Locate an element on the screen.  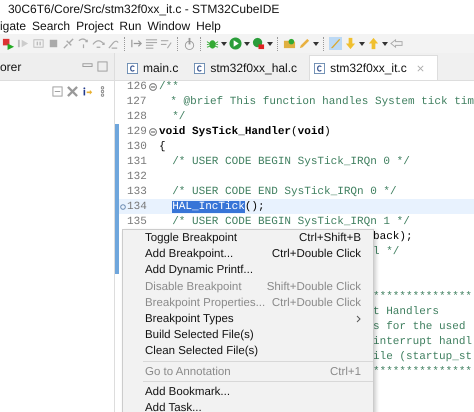
lines-icon is located at coordinates (151, 43).